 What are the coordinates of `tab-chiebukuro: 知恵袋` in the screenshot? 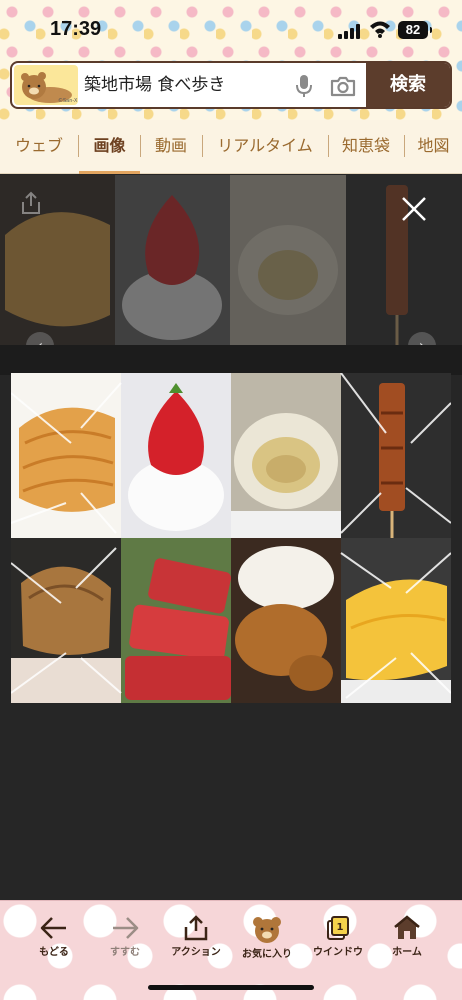 It's located at (366, 147).